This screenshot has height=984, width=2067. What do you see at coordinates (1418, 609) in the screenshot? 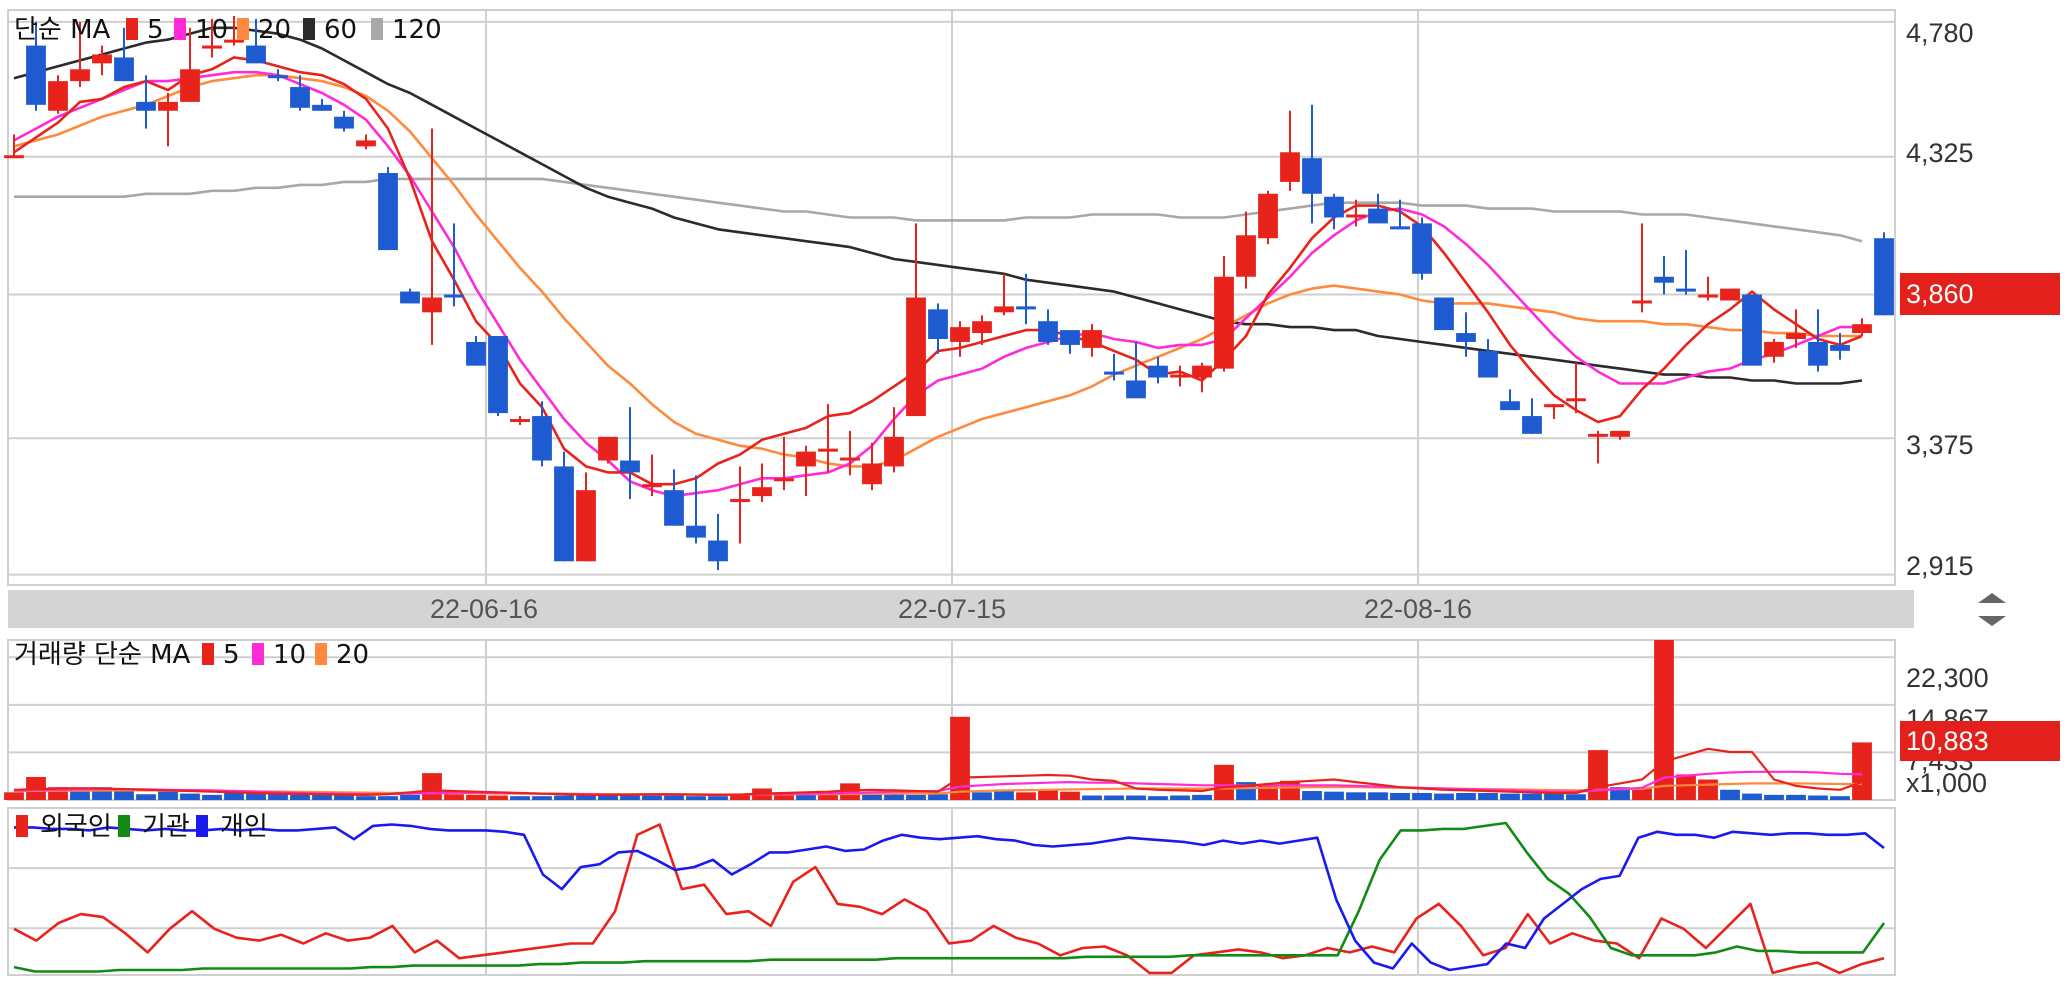
I see `date-label: 22-08-16` at bounding box center [1418, 609].